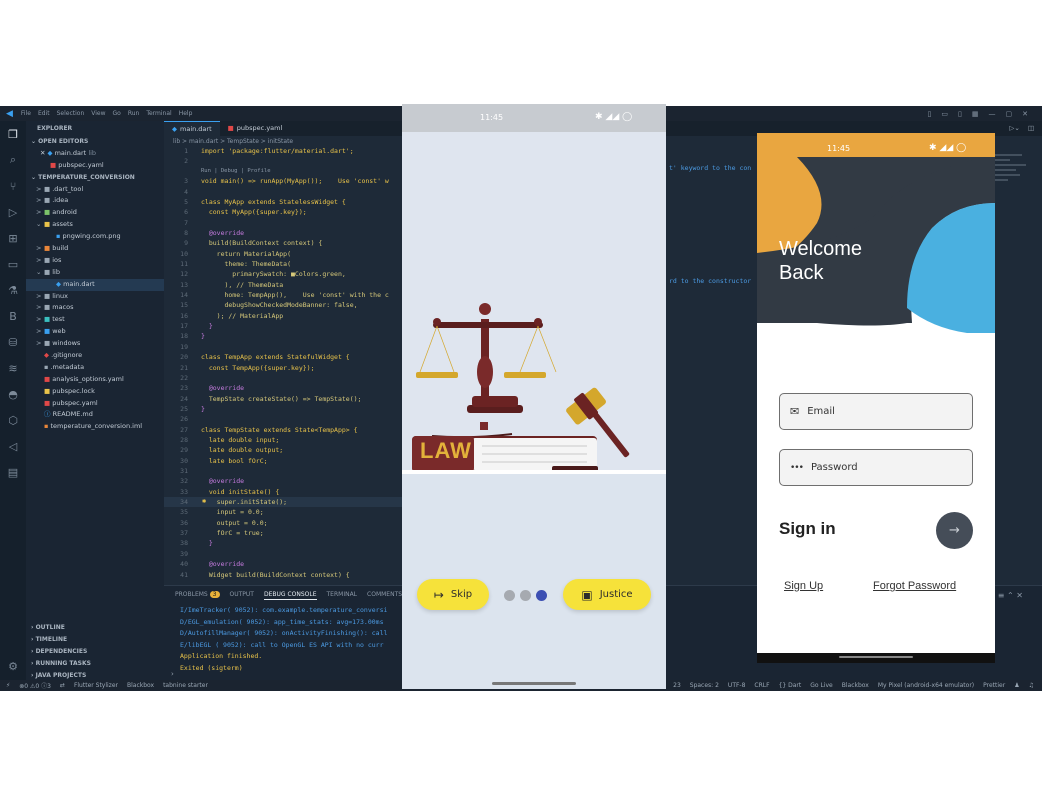 The width and height of the screenshot is (1042, 796). What do you see at coordinates (13, 446) in the screenshot?
I see `flutter-icon: ◁` at bounding box center [13, 446].